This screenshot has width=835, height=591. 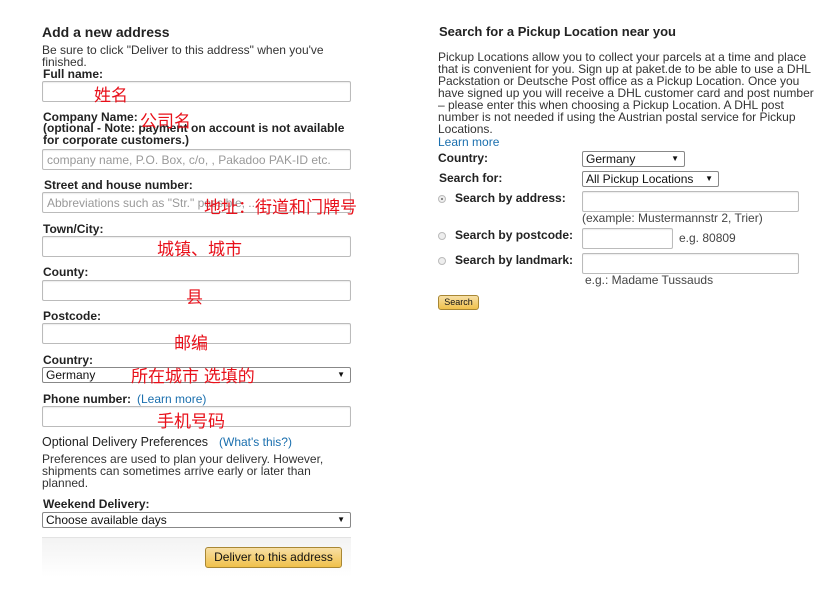 I want to click on search-for-select: All Pickup Locations ▼, so click(x=650, y=179).